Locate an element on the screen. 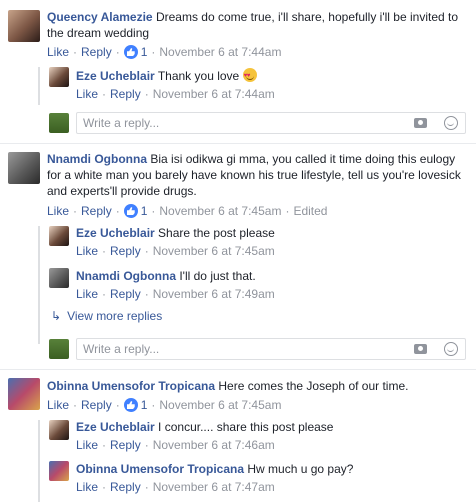 The height and width of the screenshot is (502, 476). reply-actions: Like · Reply · November 6 at 7:47am is located at coordinates (175, 487).